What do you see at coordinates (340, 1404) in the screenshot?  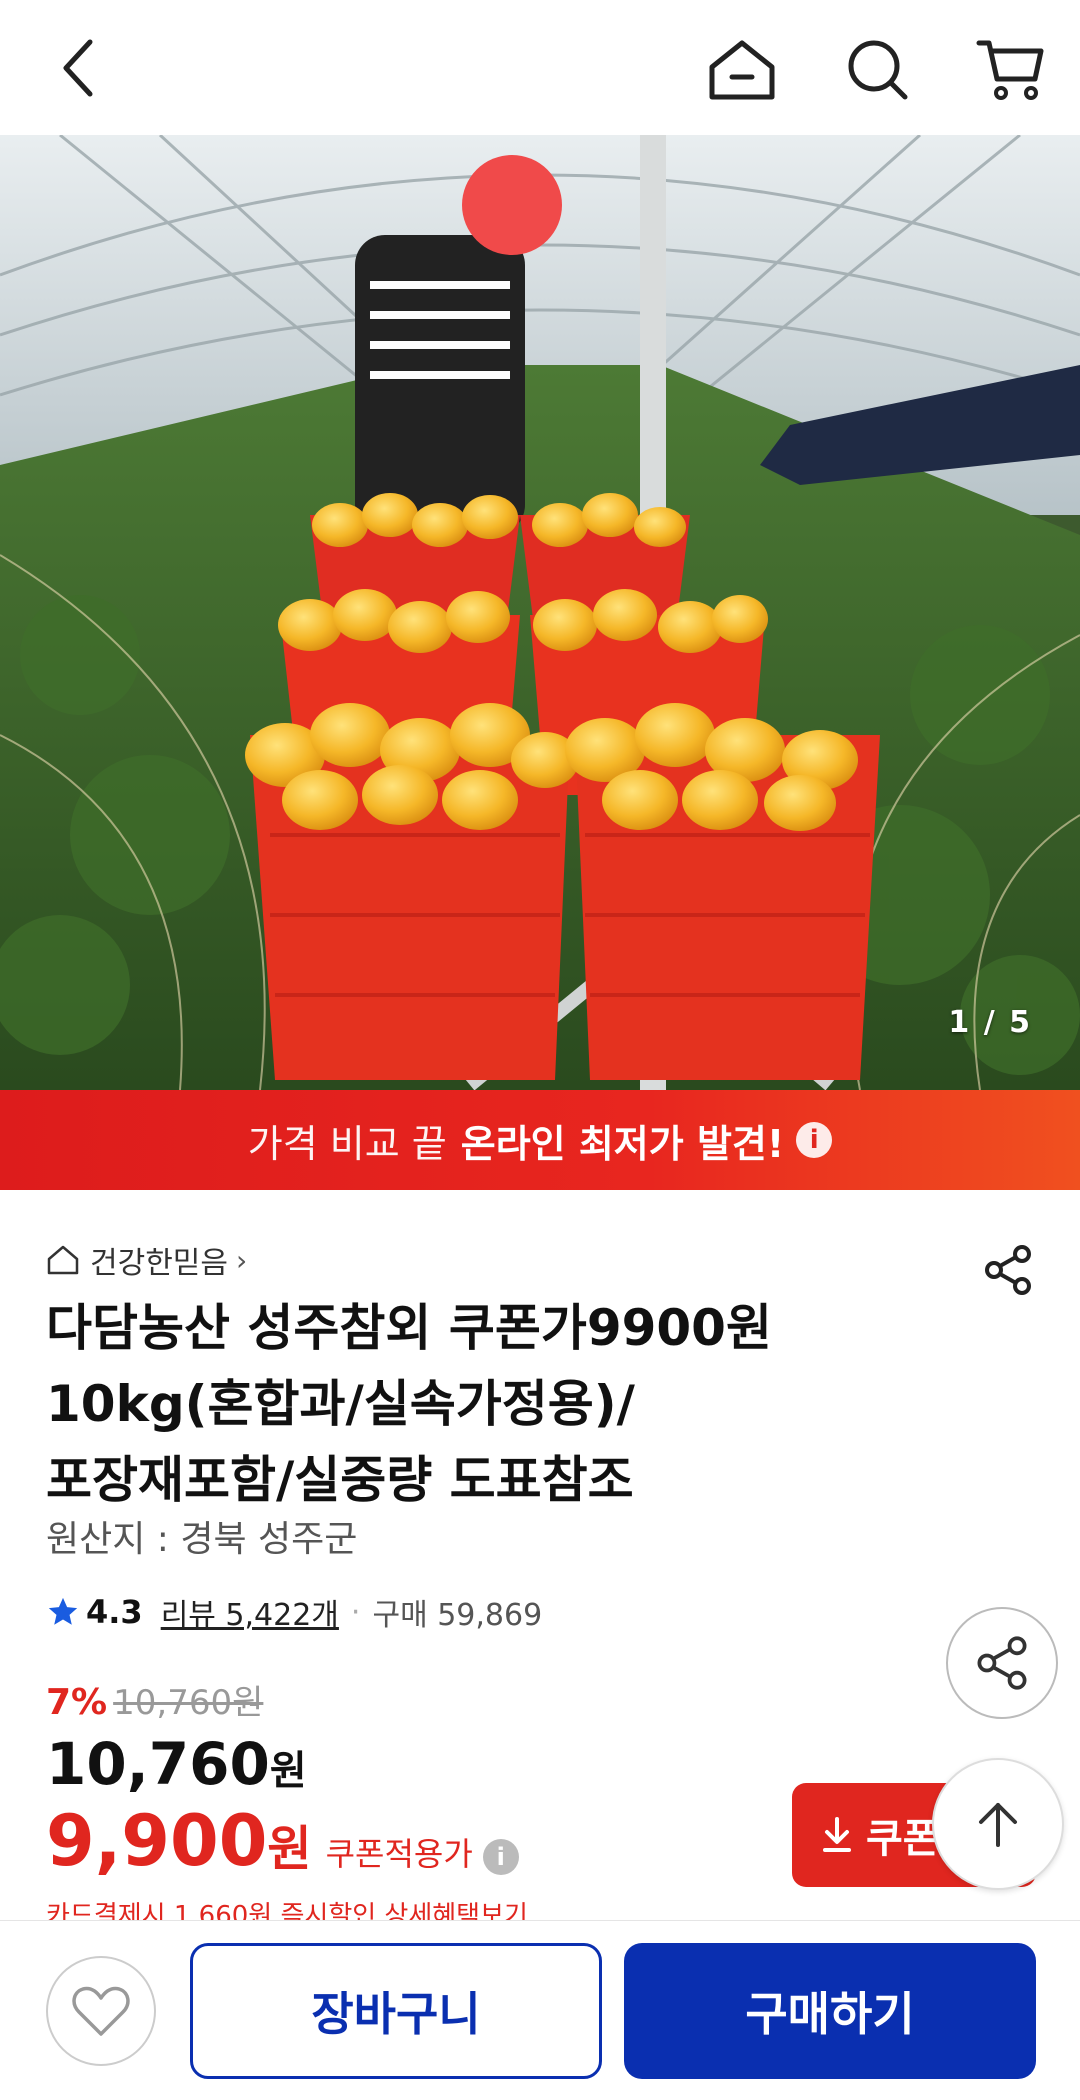 I see `title-line: 10kg(혼합과/실속가정용)/` at bounding box center [340, 1404].